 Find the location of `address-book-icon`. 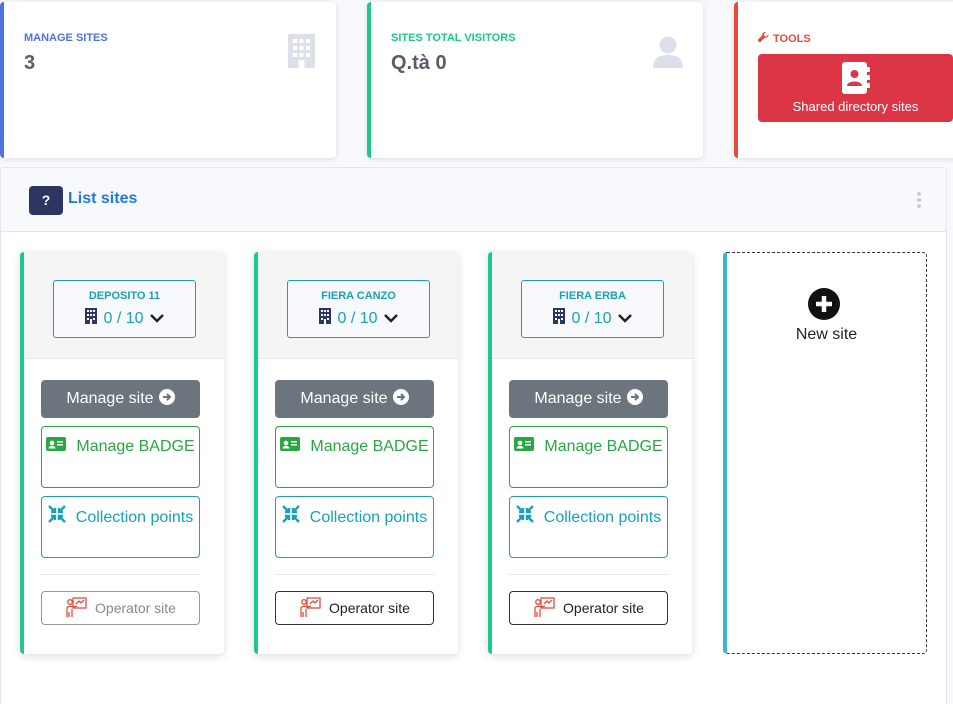

address-book-icon is located at coordinates (856, 79).